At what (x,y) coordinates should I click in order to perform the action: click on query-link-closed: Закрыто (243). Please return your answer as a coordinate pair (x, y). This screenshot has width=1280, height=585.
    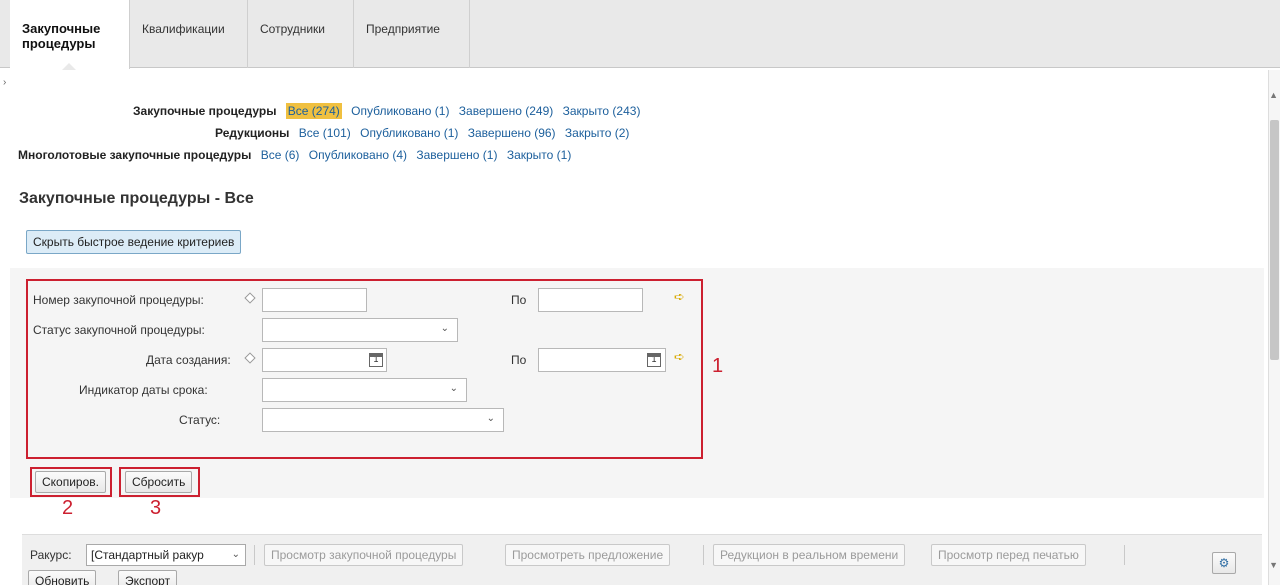
    Looking at the image, I should click on (602, 111).